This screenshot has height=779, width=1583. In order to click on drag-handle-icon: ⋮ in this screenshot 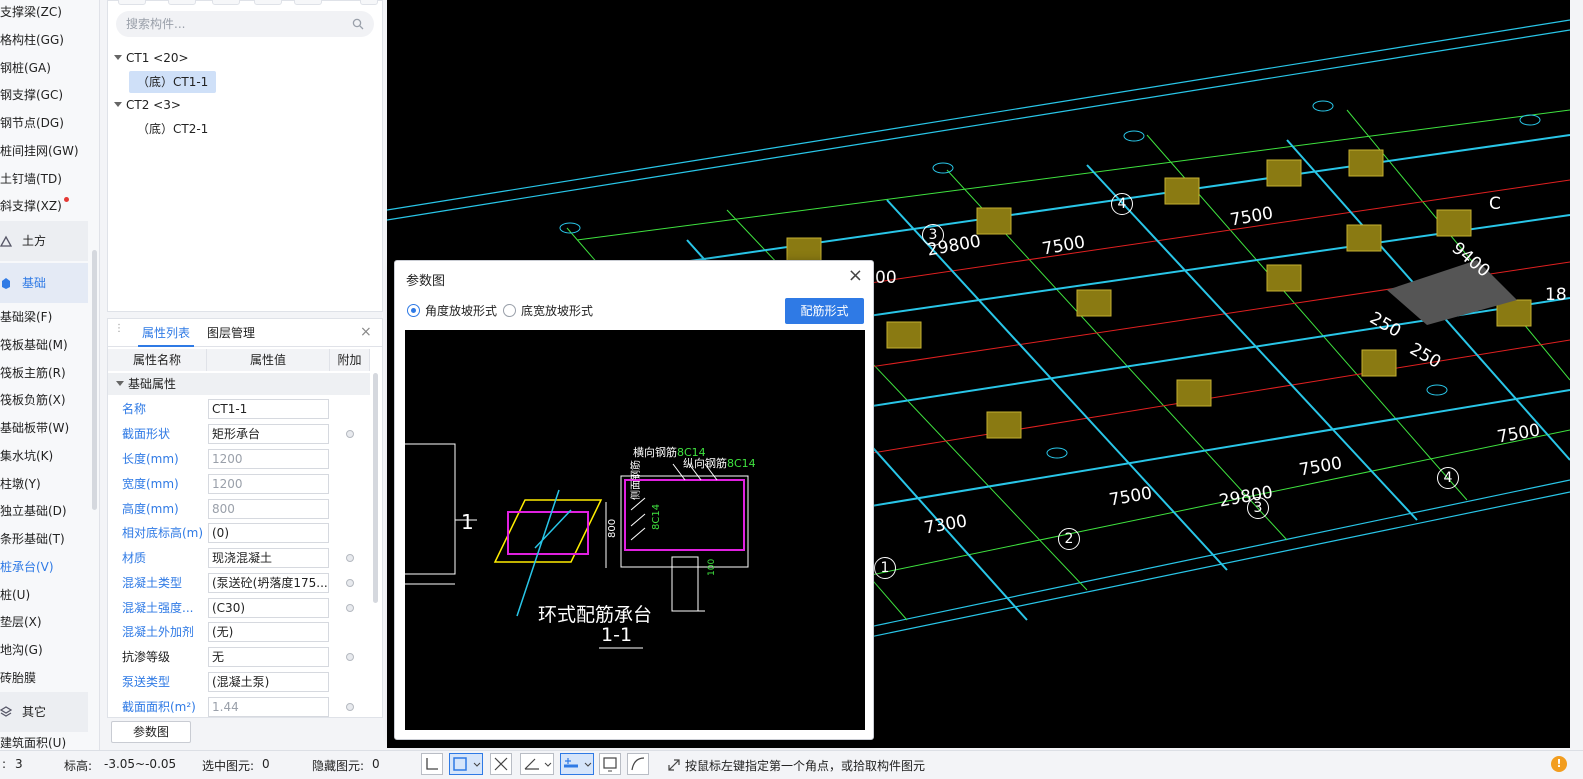, I will do `click(119, 332)`.